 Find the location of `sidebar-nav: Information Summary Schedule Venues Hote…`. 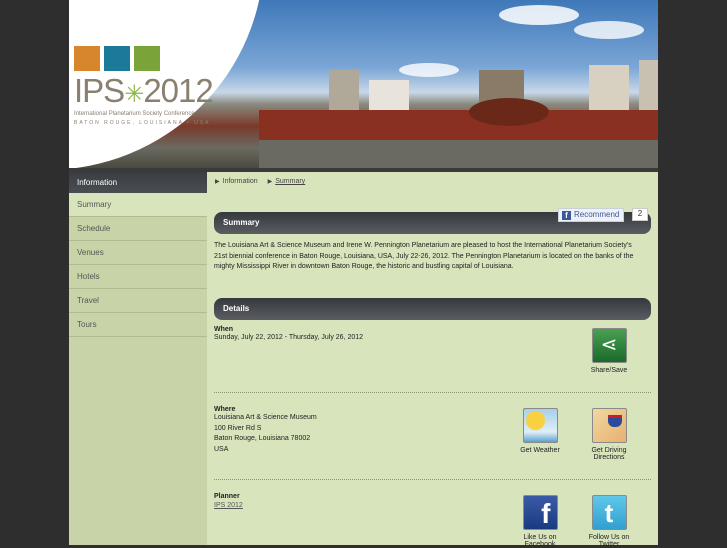

sidebar-nav: Information Summary Schedule Venues Hote… is located at coordinates (138, 358).